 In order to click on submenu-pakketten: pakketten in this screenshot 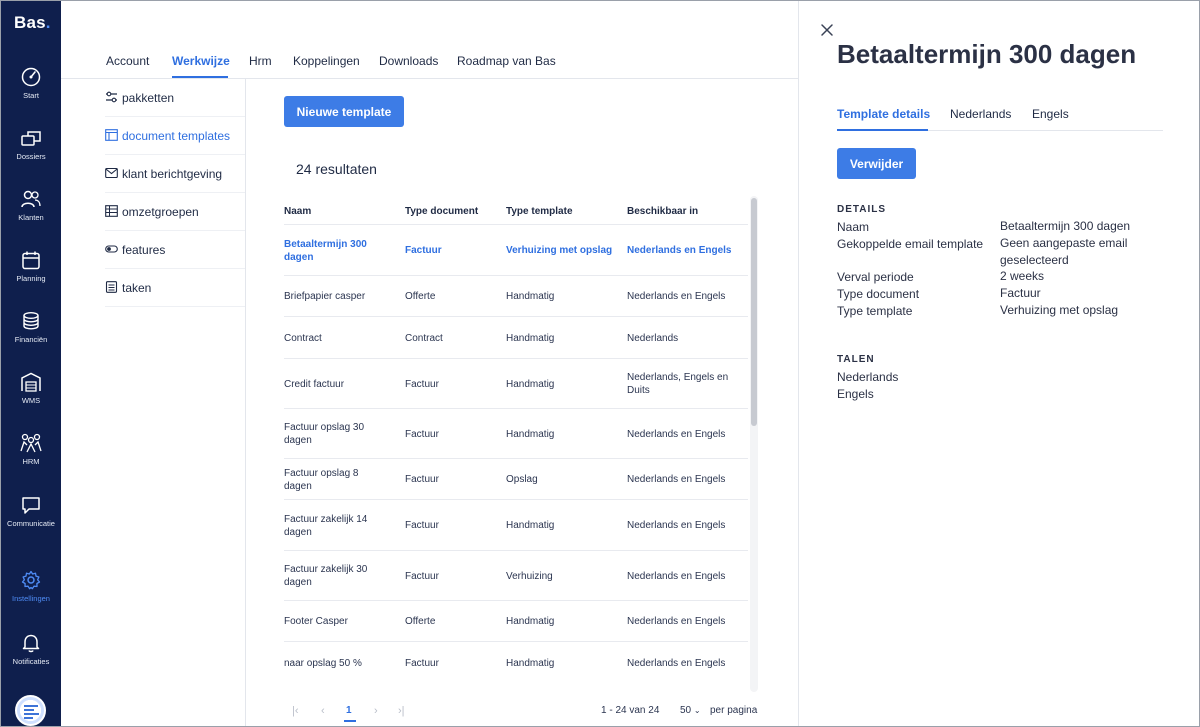, I will do `click(175, 98)`.